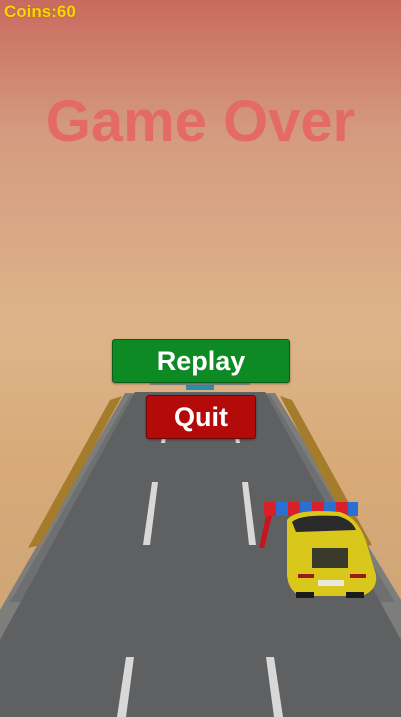  What do you see at coordinates (200, 121) in the screenshot?
I see `game-over-title: Game Over` at bounding box center [200, 121].